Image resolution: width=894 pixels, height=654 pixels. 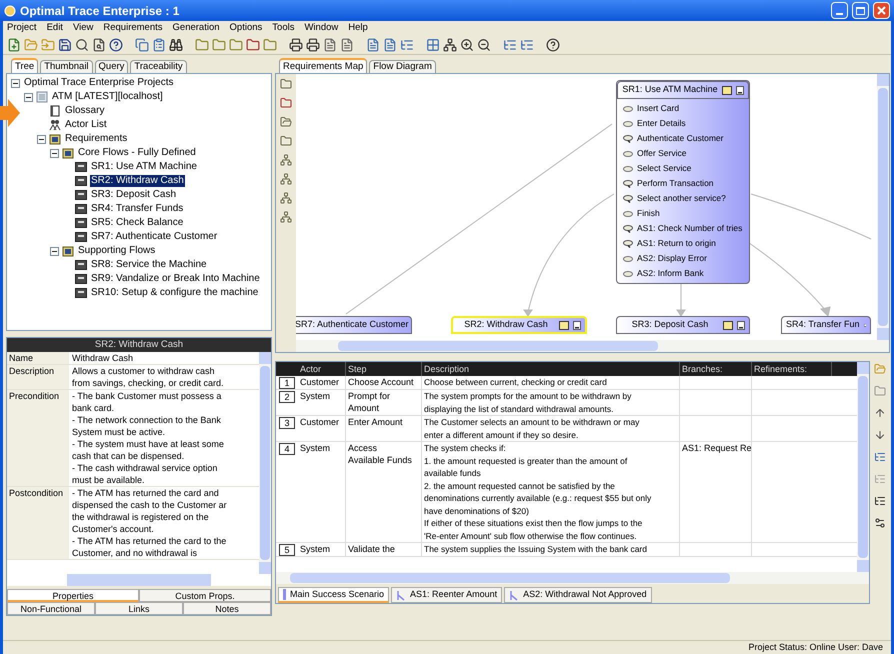 What do you see at coordinates (446, 595) in the screenshot?
I see `scenario-tab: AS1: Reenter Amount` at bounding box center [446, 595].